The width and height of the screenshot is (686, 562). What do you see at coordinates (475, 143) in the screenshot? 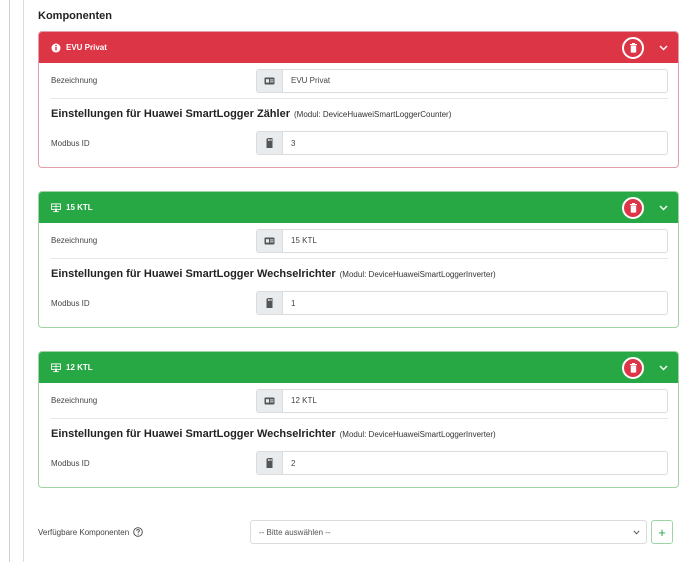
I see `modbus-id-value: 3` at bounding box center [475, 143].